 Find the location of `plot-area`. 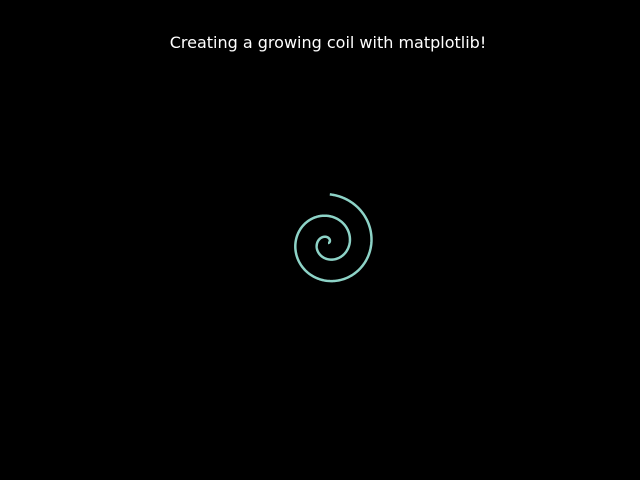

plot-area is located at coordinates (333, 238).